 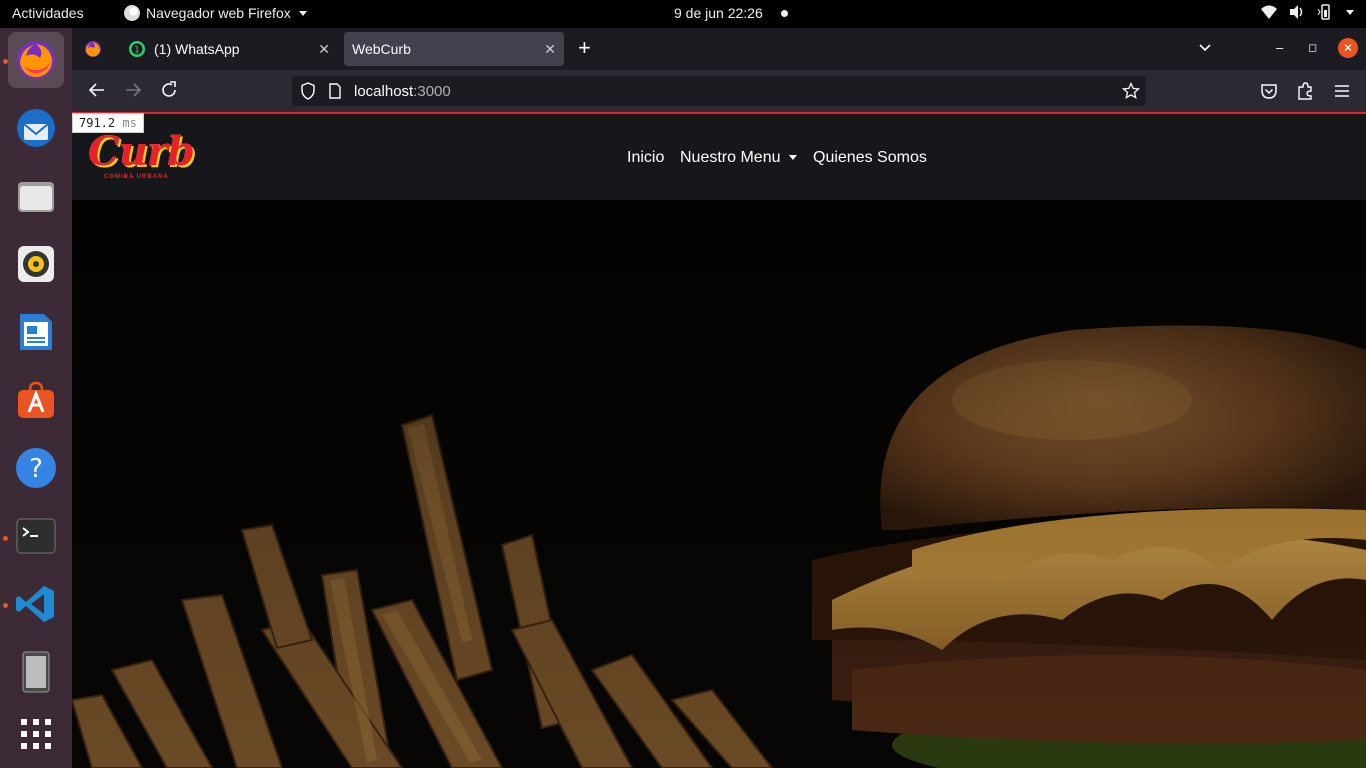 I want to click on url-text: localhost:3000, so click(x=402, y=91).